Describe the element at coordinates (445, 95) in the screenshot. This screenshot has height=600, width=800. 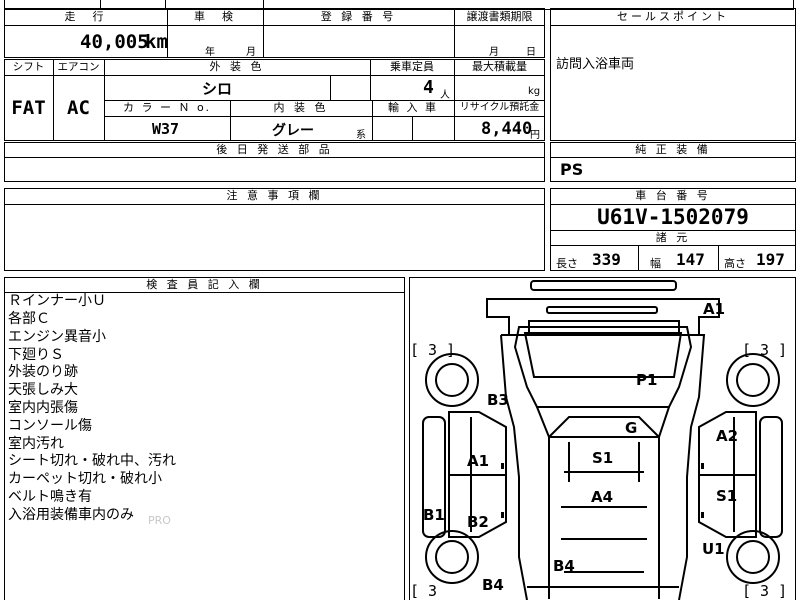
I see `capacity-unit: 人` at that location.